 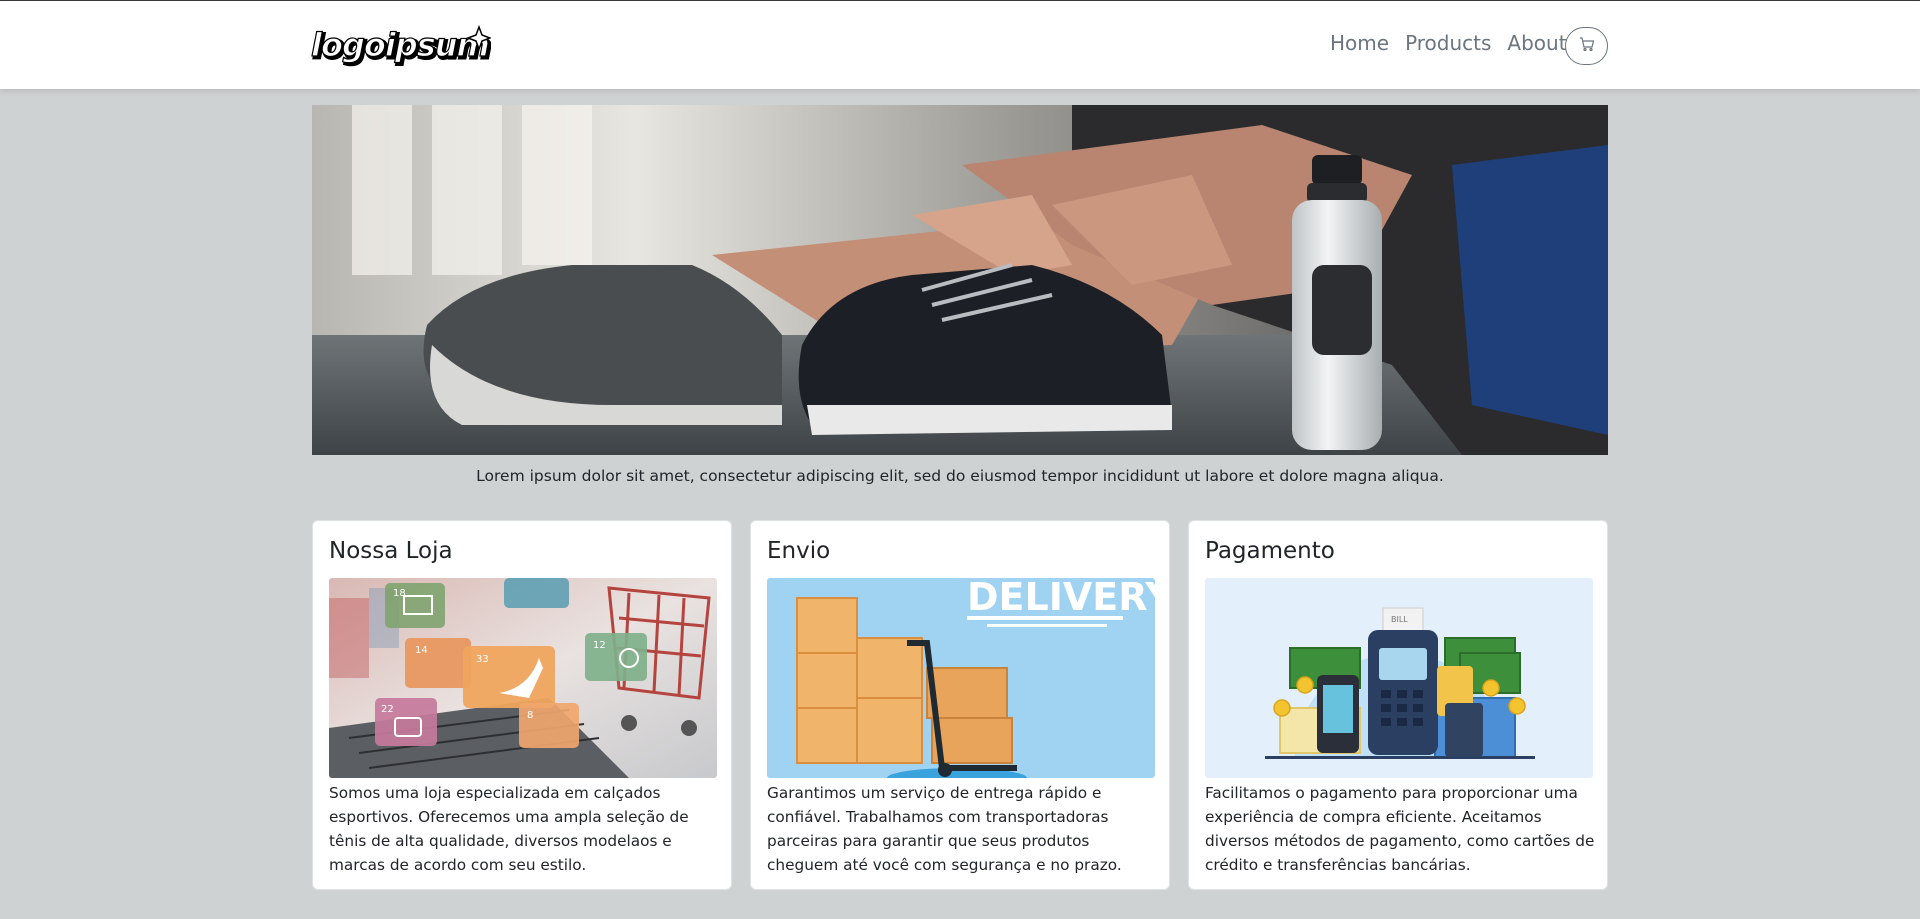 I want to click on cart-icon, so click(x=1587, y=46).